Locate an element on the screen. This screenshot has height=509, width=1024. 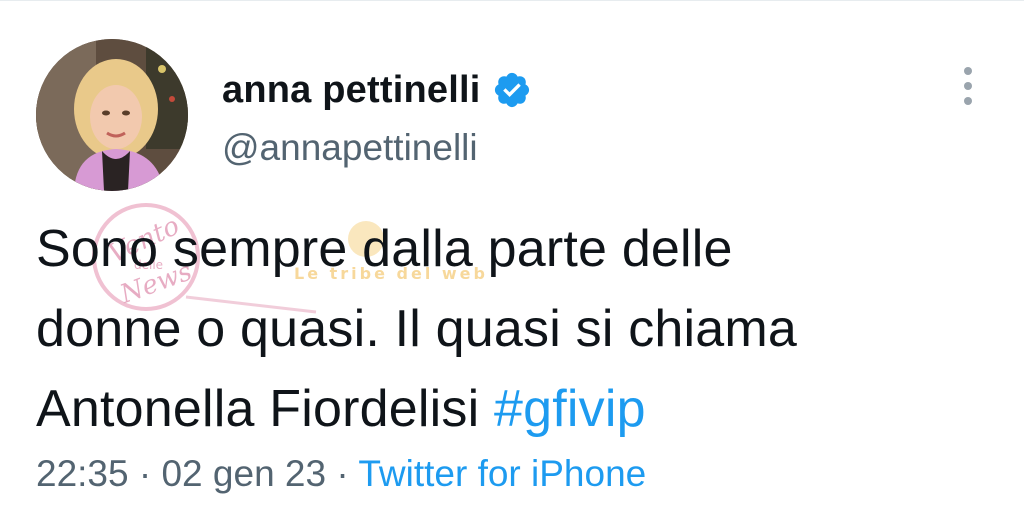
tweet-source-link: Twitter for iPhone is located at coordinates (502, 473).